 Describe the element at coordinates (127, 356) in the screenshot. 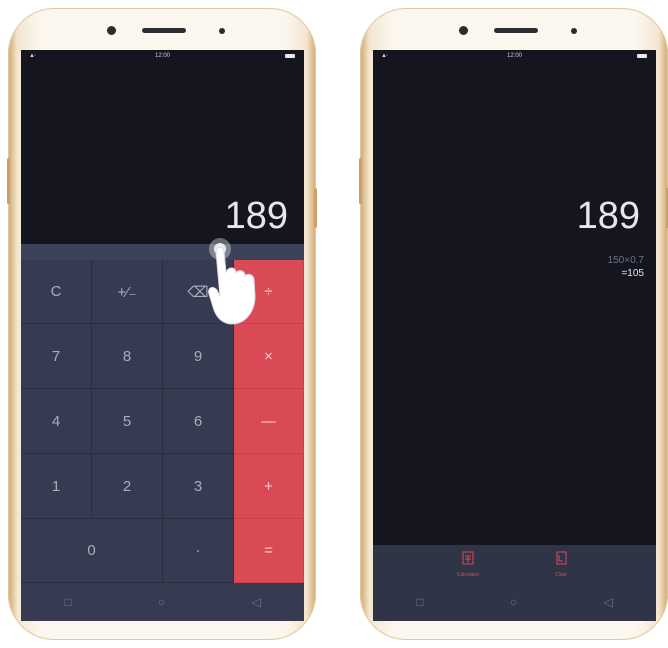

I see `key-8: 8` at that location.